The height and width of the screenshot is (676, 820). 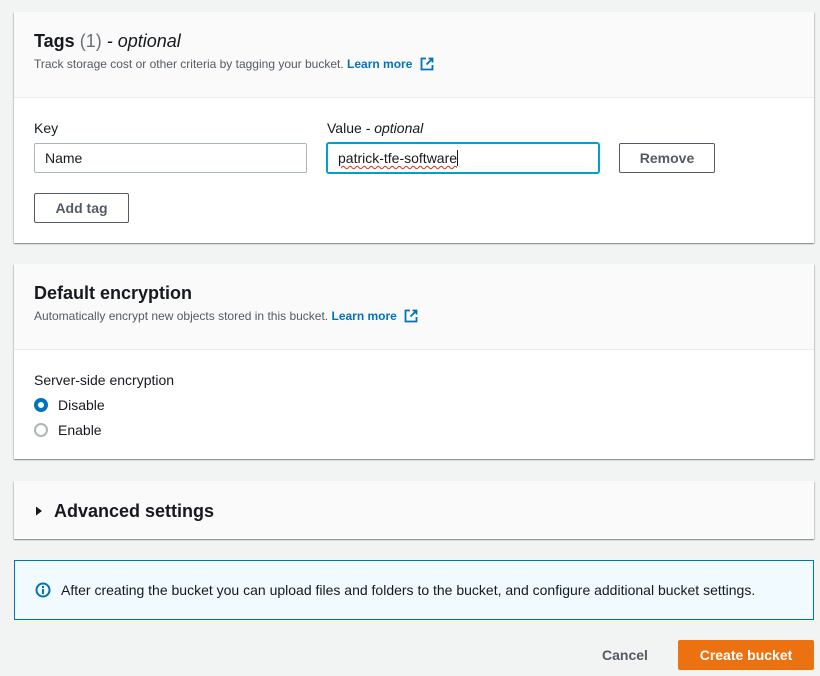 I want to click on tags-count: (1), so click(x=90, y=41).